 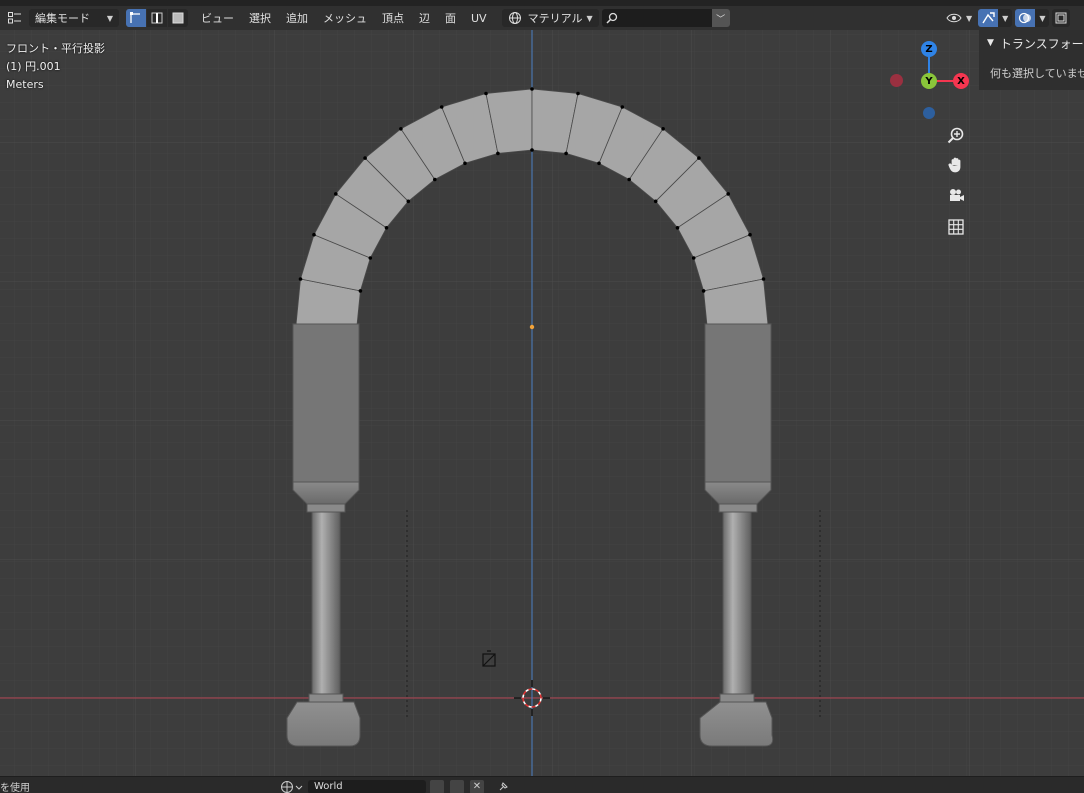 What do you see at coordinates (988, 18) in the screenshot?
I see `gizmo-toggle-button` at bounding box center [988, 18].